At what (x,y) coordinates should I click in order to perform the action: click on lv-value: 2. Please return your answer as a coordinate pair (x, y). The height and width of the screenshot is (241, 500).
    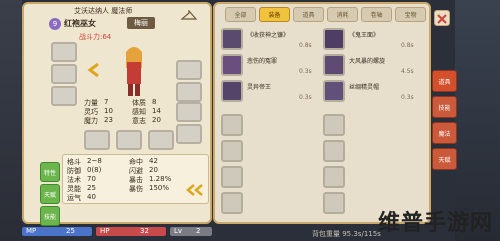
    Looking at the image, I should click on (198, 231).